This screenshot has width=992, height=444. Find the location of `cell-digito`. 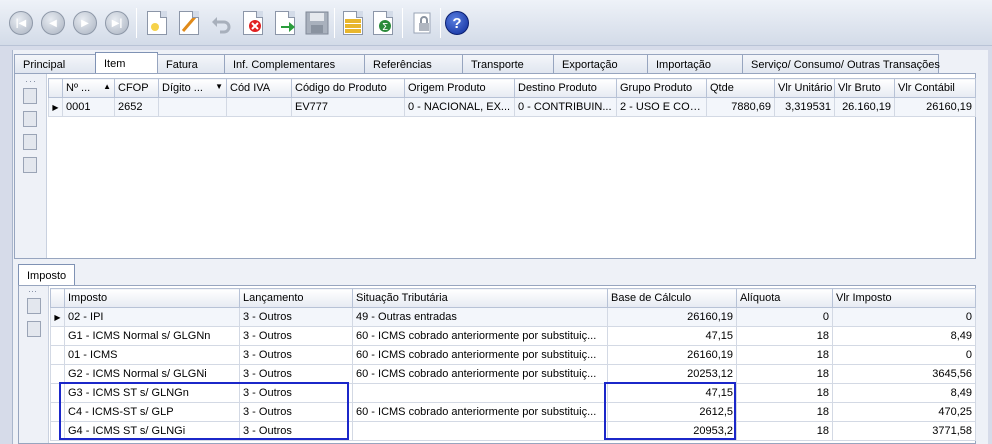

cell-digito is located at coordinates (192, 107).